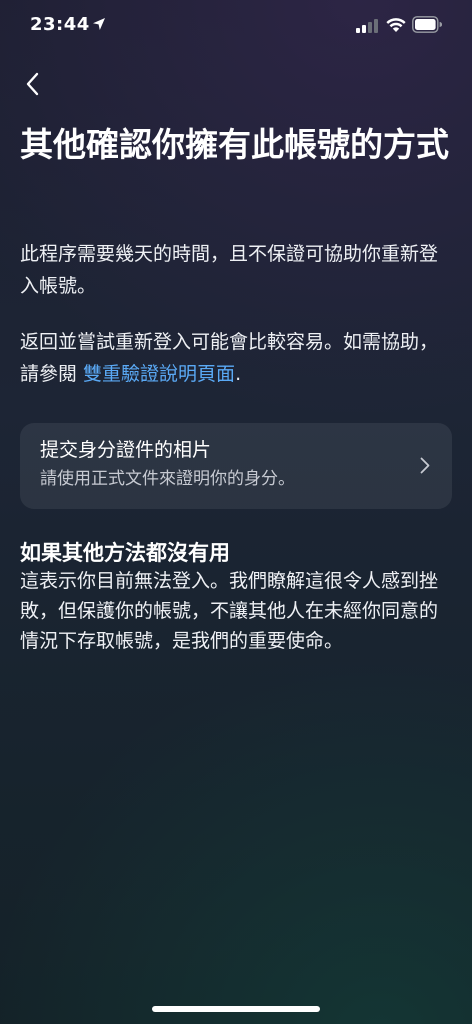 The width and height of the screenshot is (472, 1024). I want to click on chevron-left-icon, so click(32, 84).